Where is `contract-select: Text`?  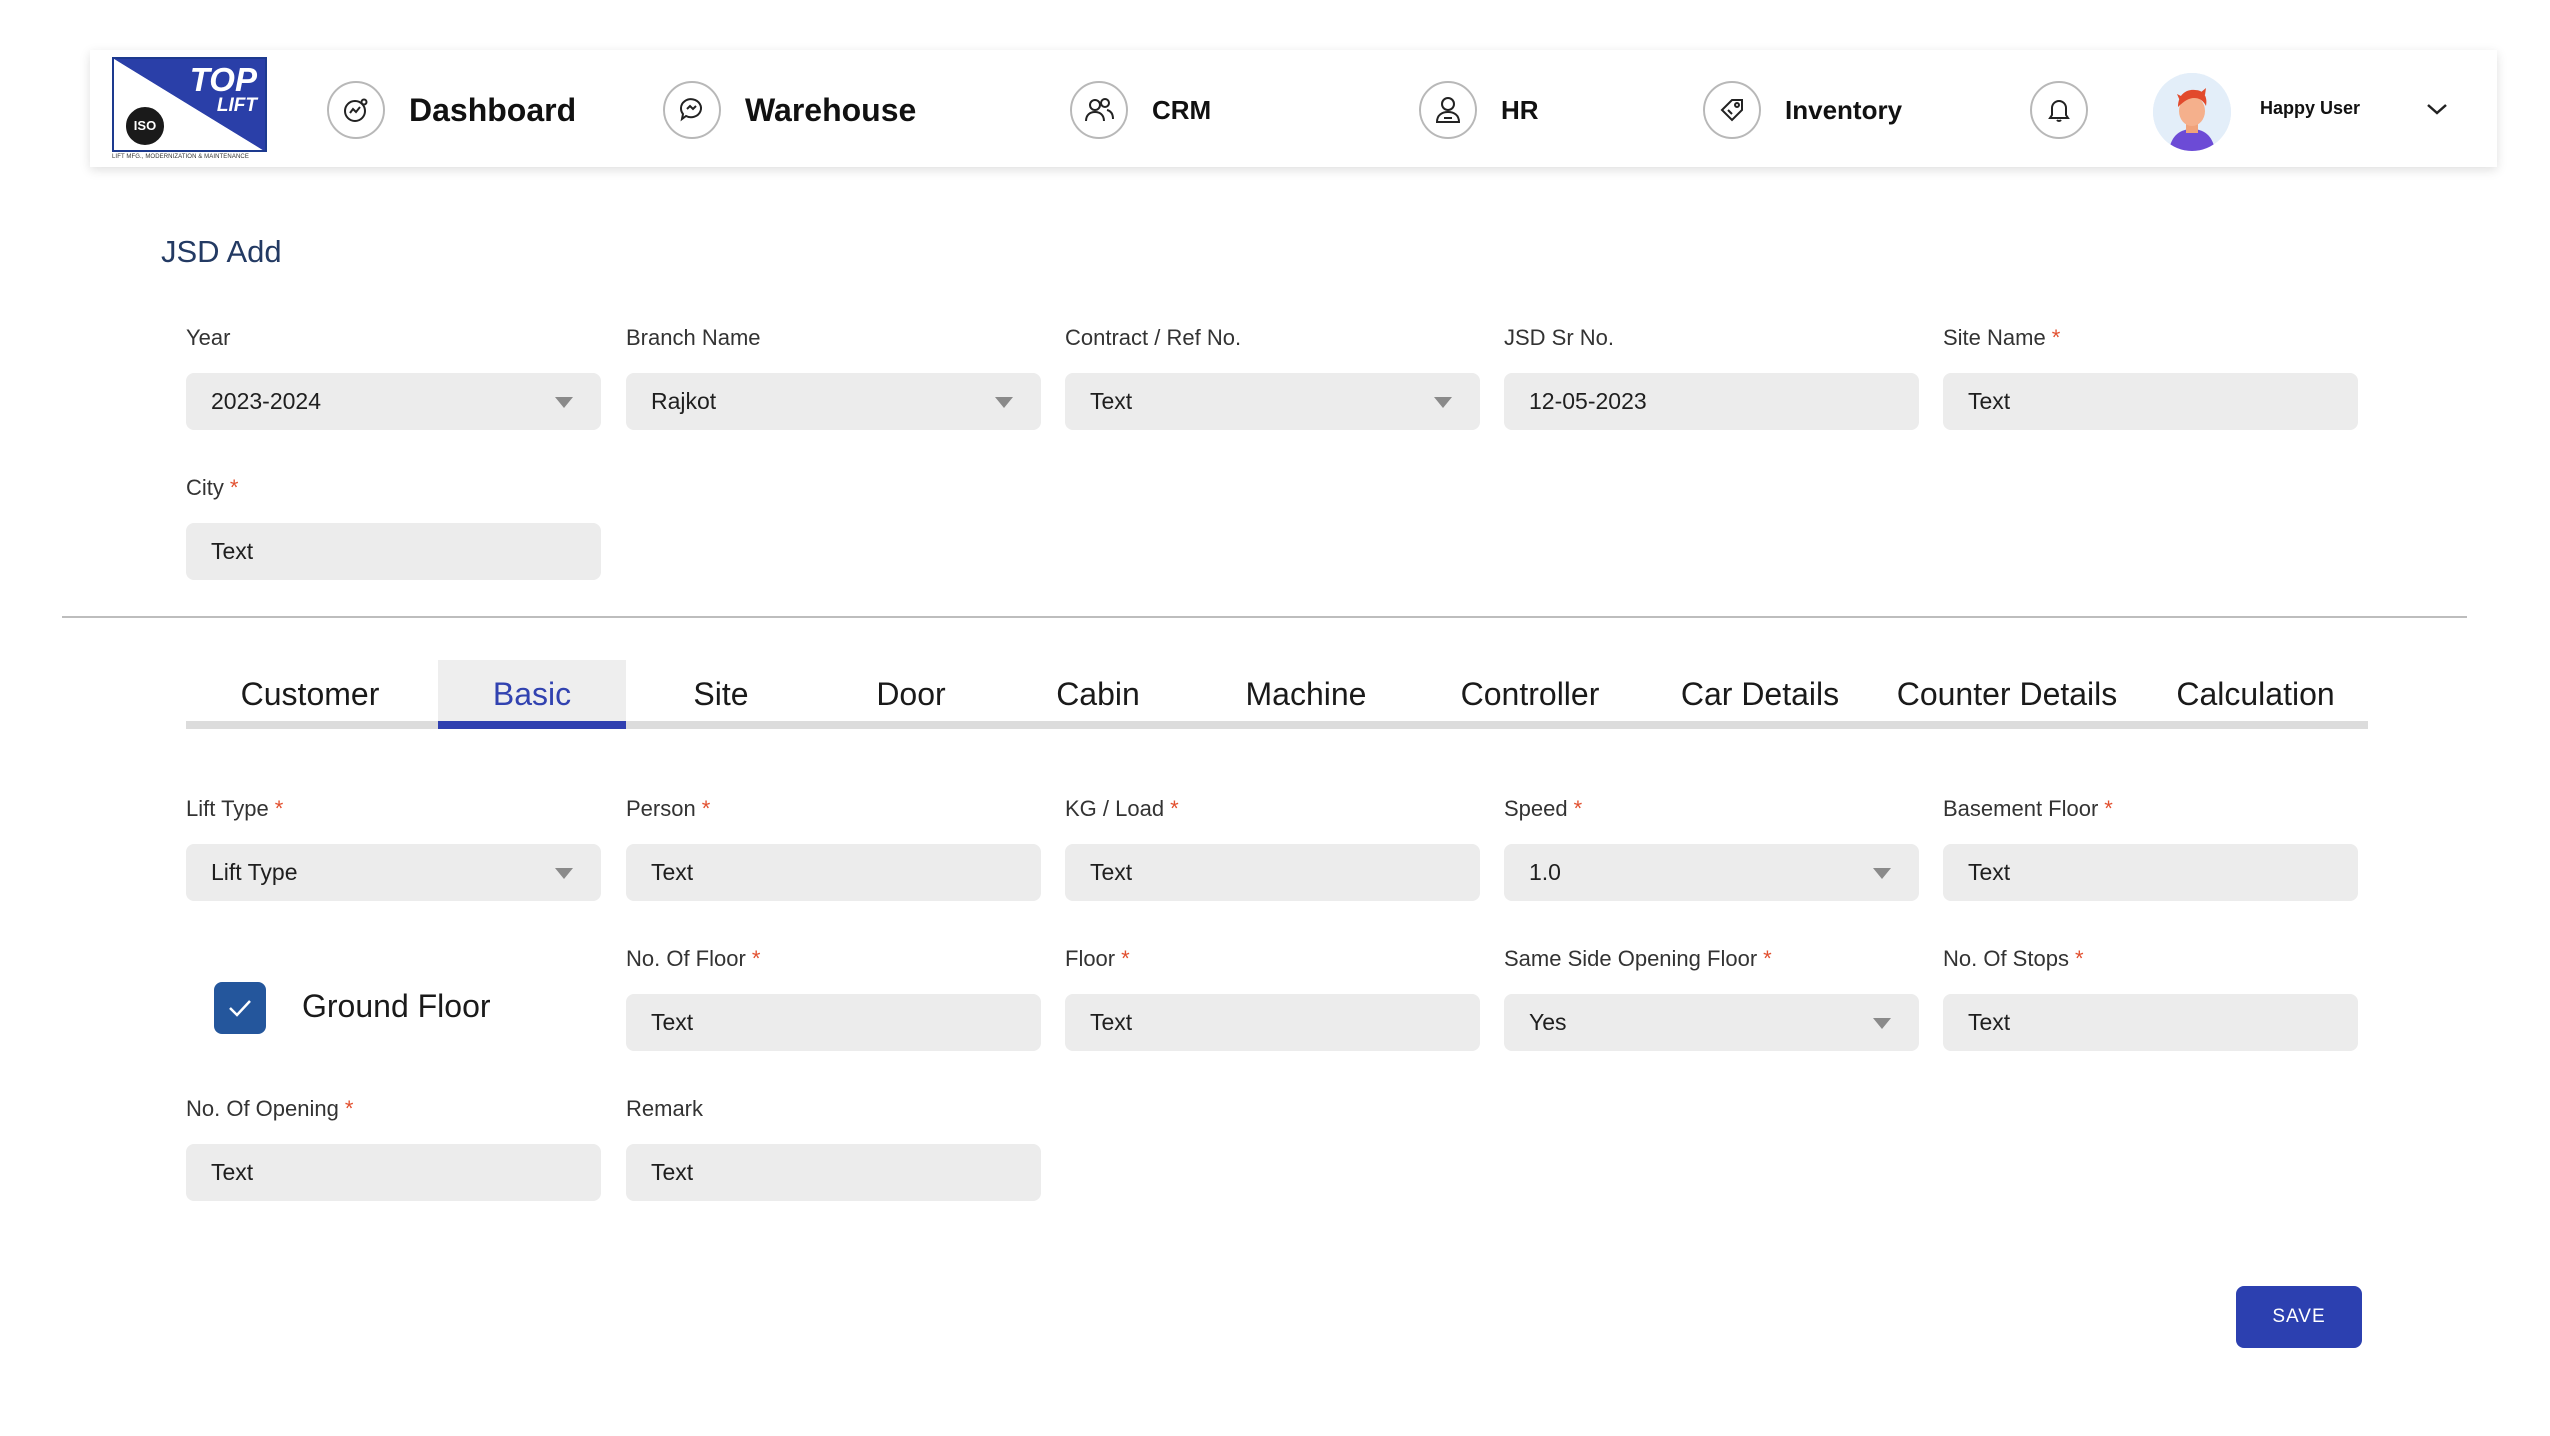 contract-select: Text is located at coordinates (1272, 401).